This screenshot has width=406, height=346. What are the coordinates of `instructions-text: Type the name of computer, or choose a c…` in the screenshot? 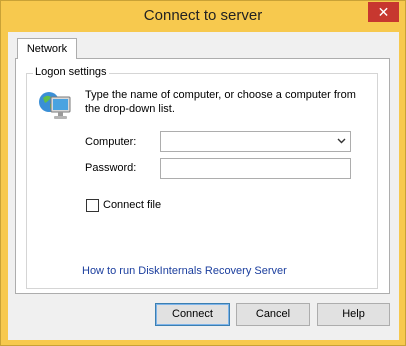 It's located at (220, 102).